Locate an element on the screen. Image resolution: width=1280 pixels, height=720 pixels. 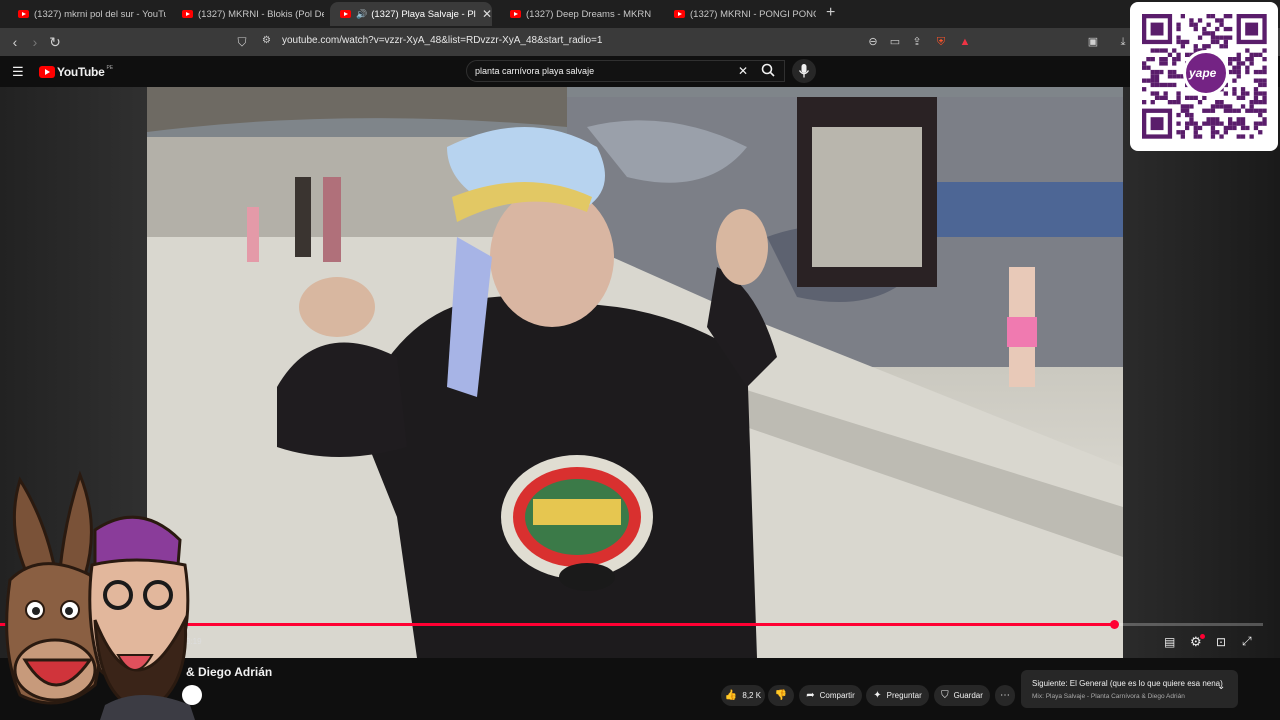
browser-tab: (1327) MKRNI - Blokis (Pol Del Sur Re is located at coordinates (248, 14).